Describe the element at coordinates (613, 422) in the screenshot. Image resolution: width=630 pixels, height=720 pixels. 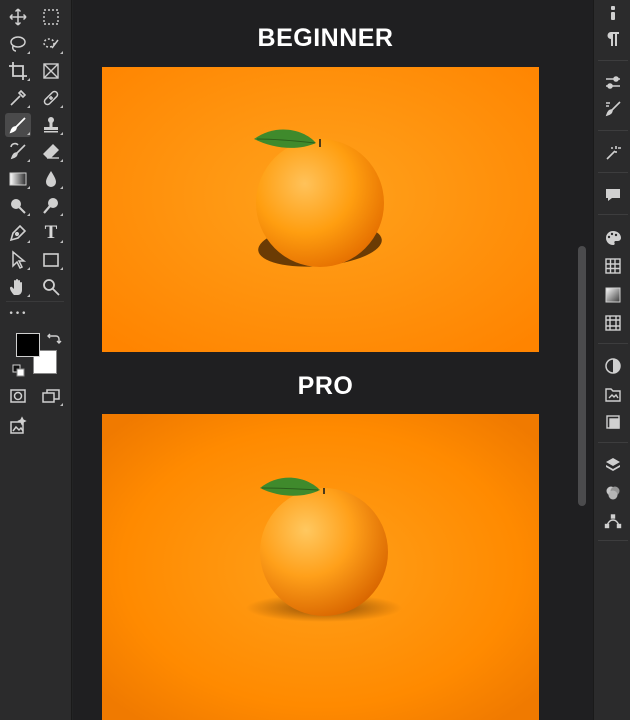
I see `history-panel-icon` at that location.